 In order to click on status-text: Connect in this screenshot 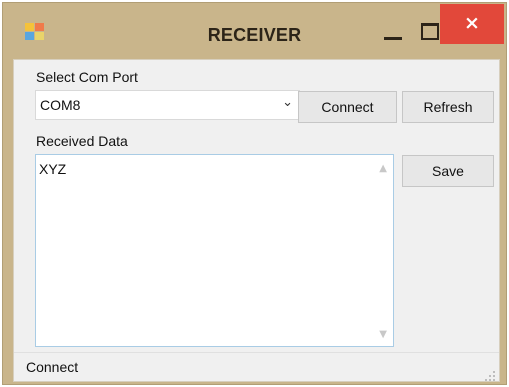, I will do `click(52, 367)`.